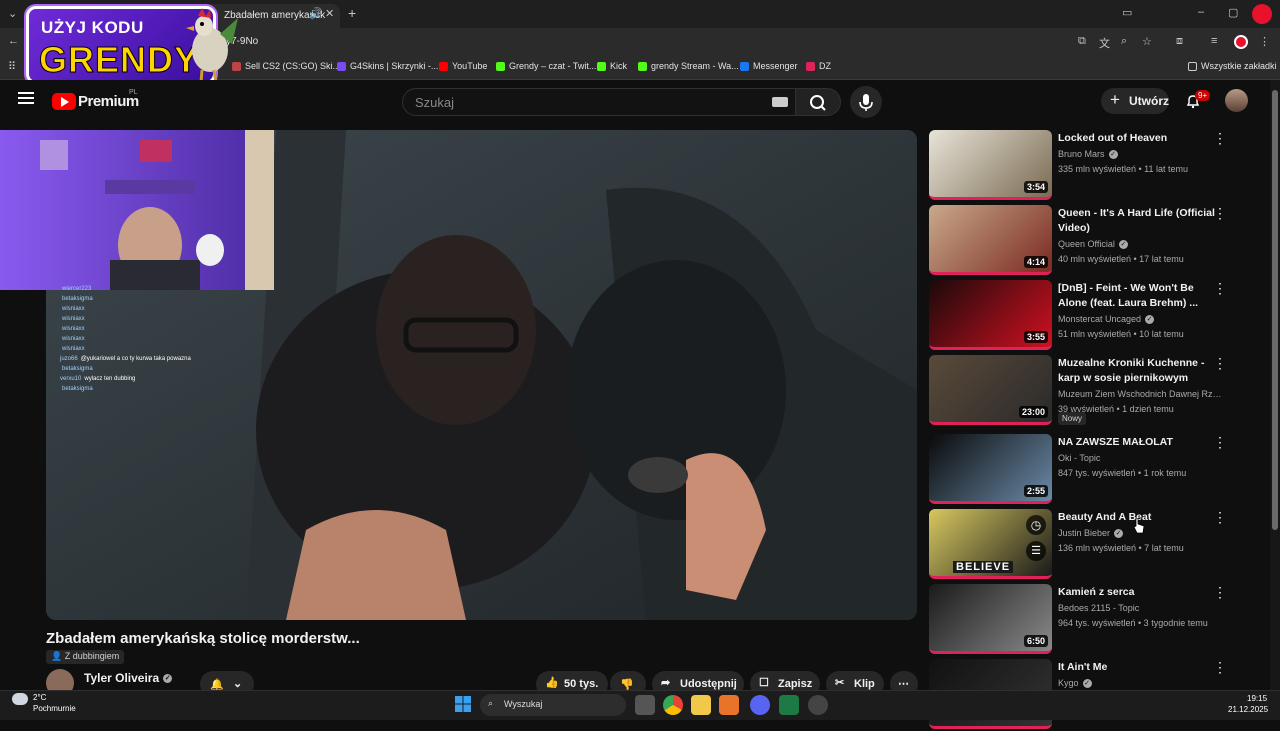 Image resolution: width=1280 pixels, height=731 pixels. Describe the element at coordinates (1121, 259) in the screenshot. I see `recommendation-meta: 40 mln wyświetleń • 17 lat temu` at that location.